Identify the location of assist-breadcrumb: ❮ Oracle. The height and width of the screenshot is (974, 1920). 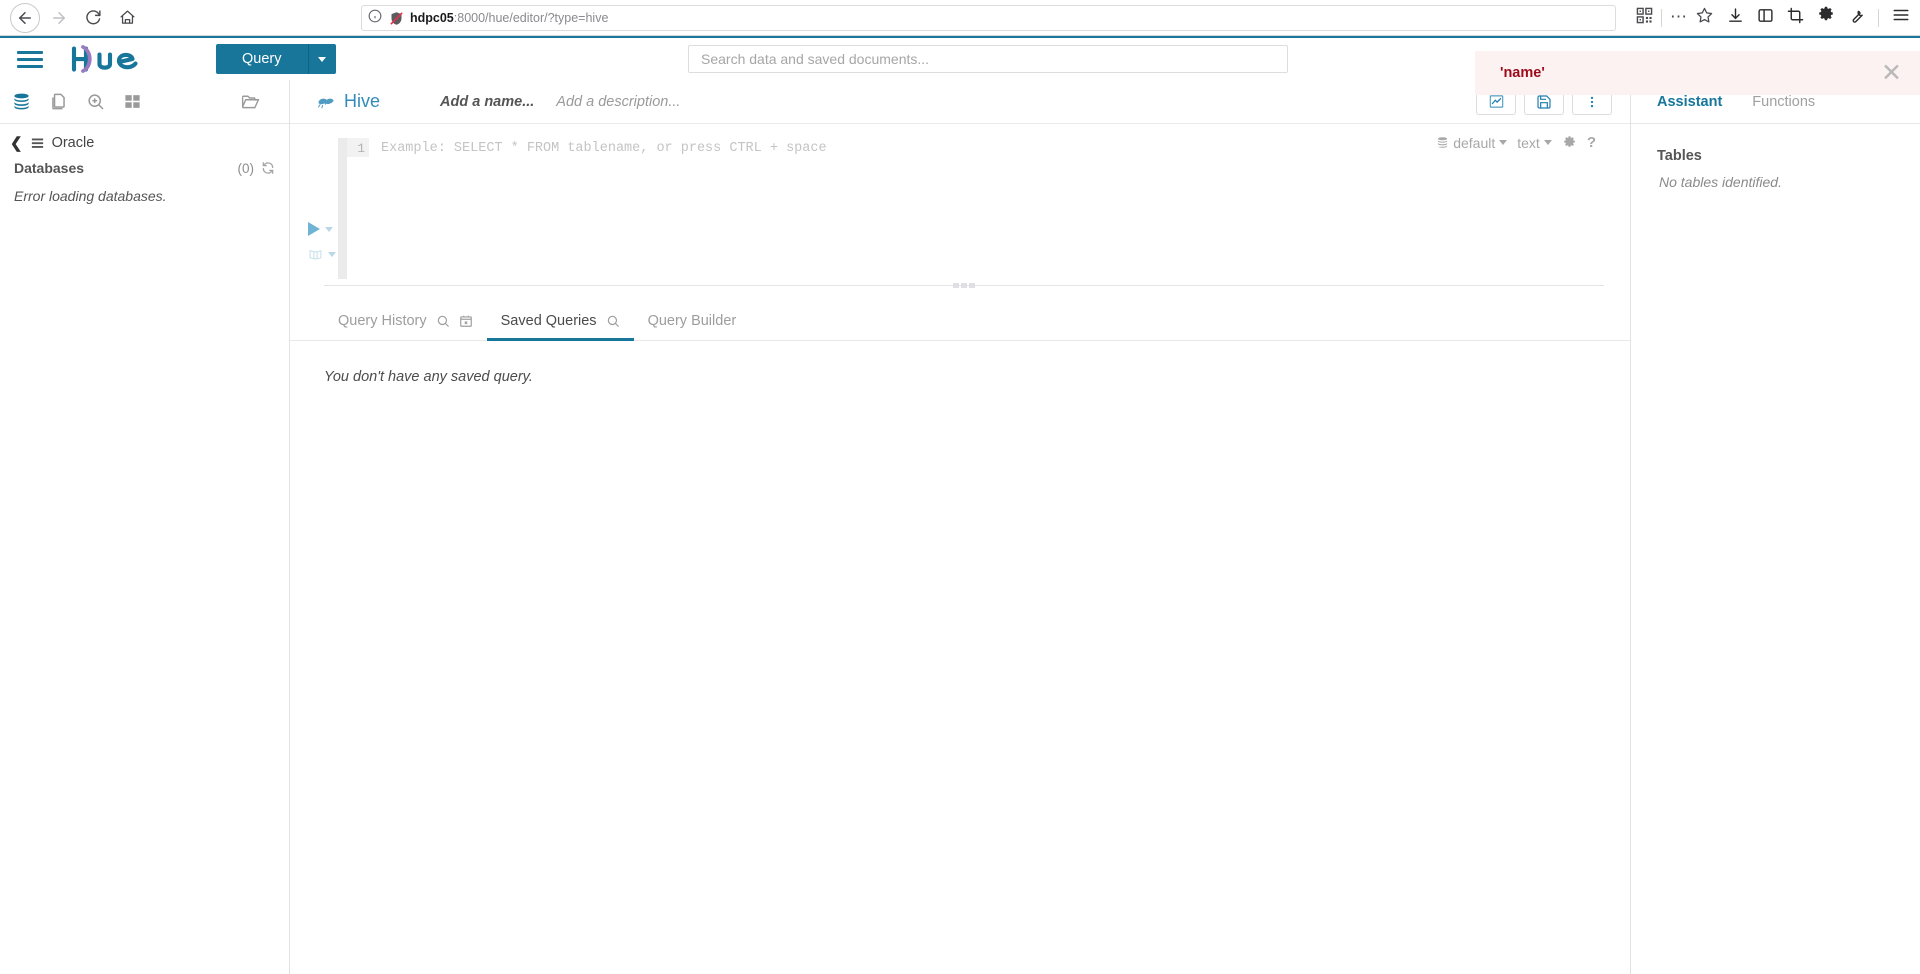
(144, 140).